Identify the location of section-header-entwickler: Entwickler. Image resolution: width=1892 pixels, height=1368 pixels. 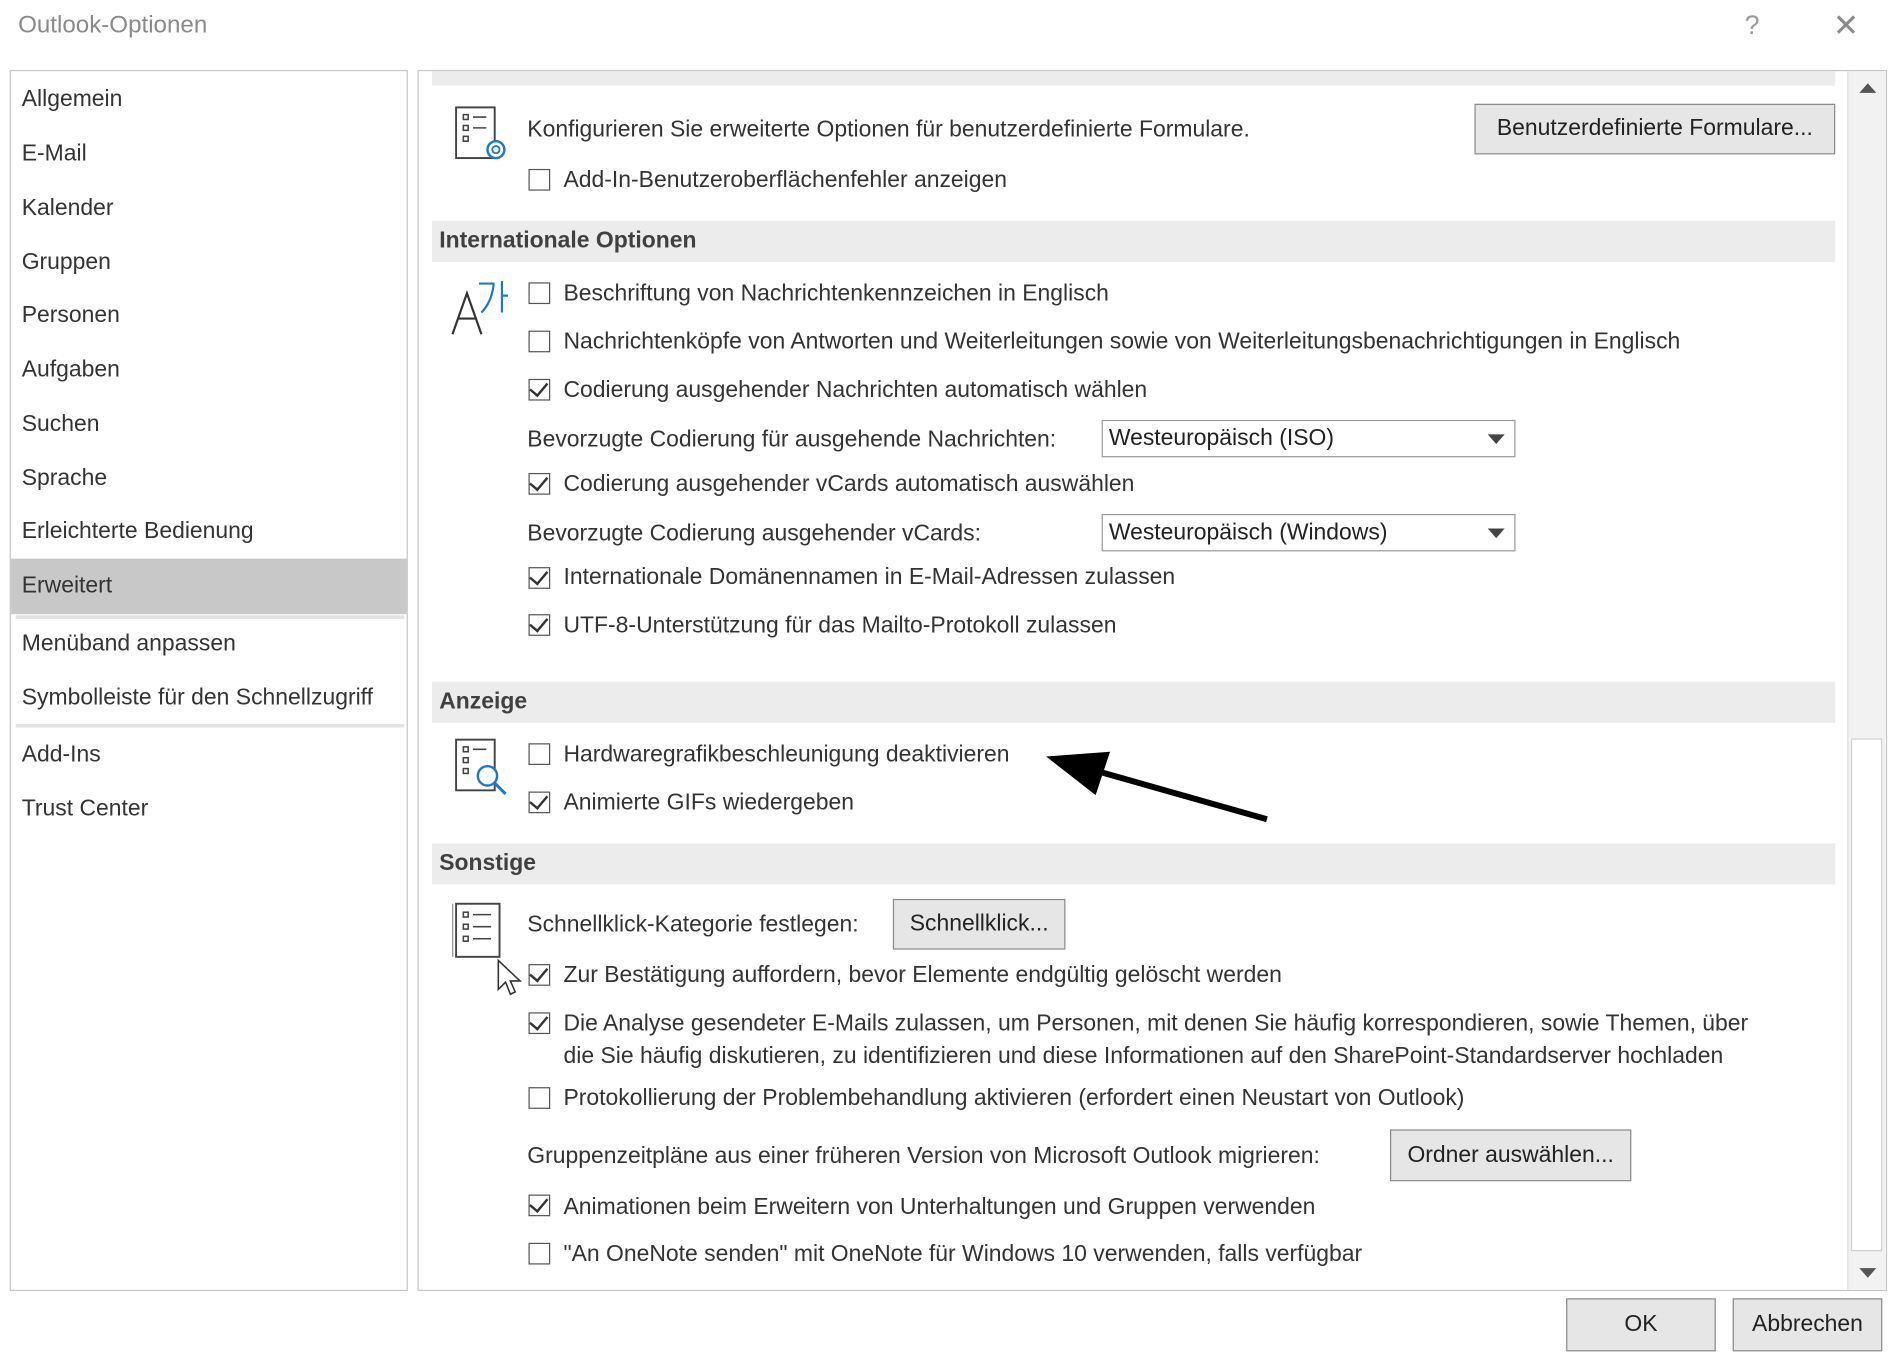
(1133, 78).